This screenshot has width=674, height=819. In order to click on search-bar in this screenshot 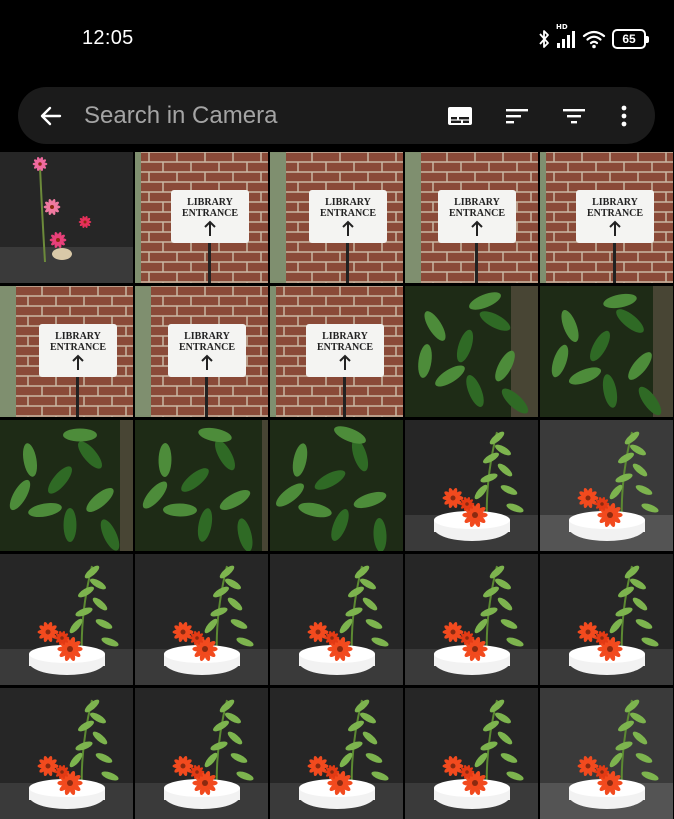, I will do `click(336, 115)`.